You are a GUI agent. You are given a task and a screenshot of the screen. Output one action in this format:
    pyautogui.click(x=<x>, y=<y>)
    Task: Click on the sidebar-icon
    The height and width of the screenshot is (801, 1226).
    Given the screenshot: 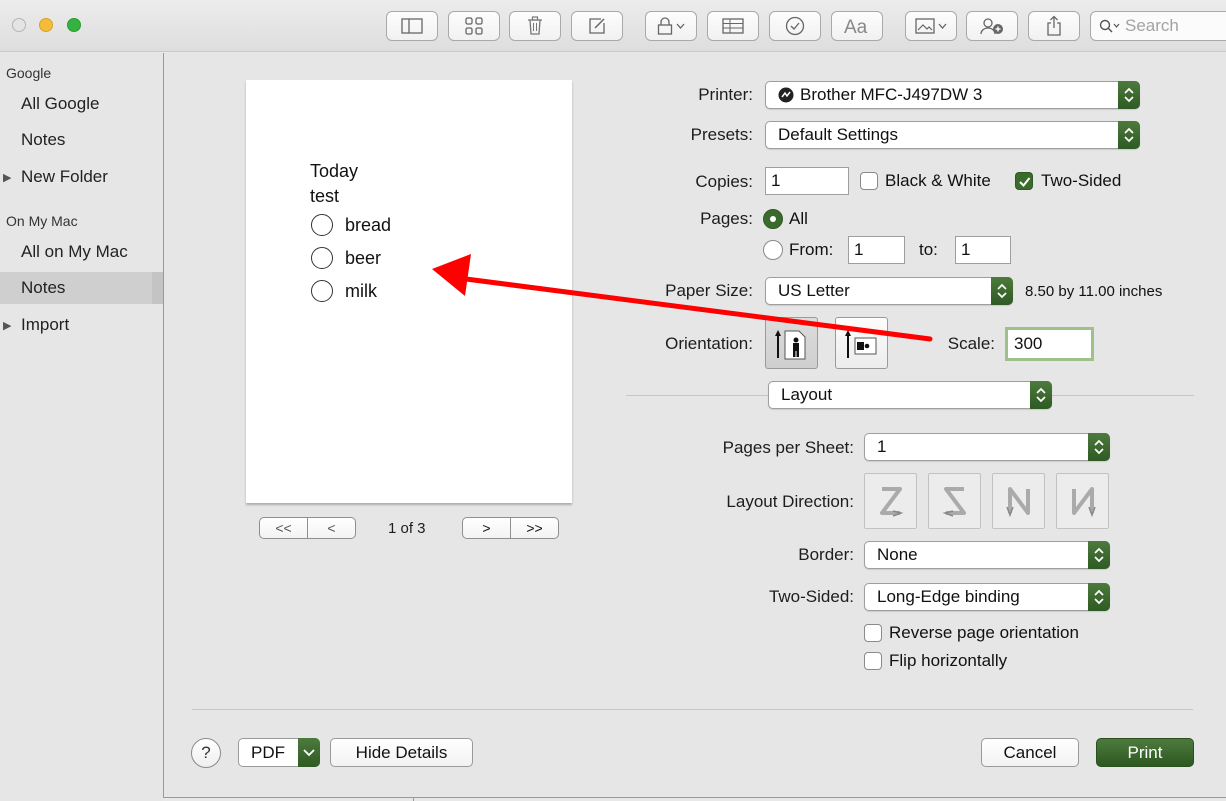 What is the action you would take?
    pyautogui.click(x=412, y=26)
    